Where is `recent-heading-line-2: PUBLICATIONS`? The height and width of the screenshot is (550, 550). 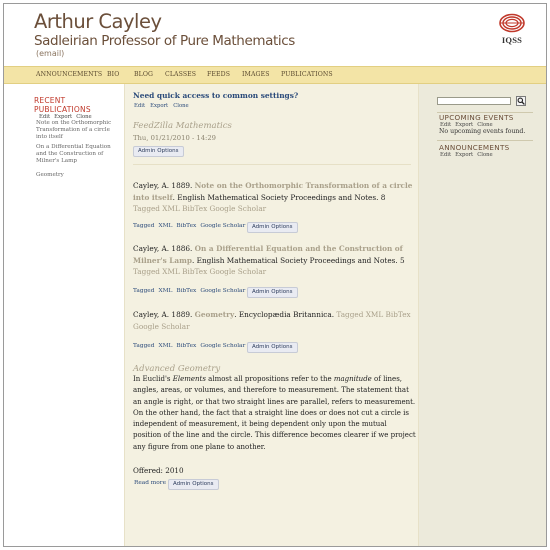
recent-heading-line-2: PUBLICATIONS is located at coordinates (62, 109).